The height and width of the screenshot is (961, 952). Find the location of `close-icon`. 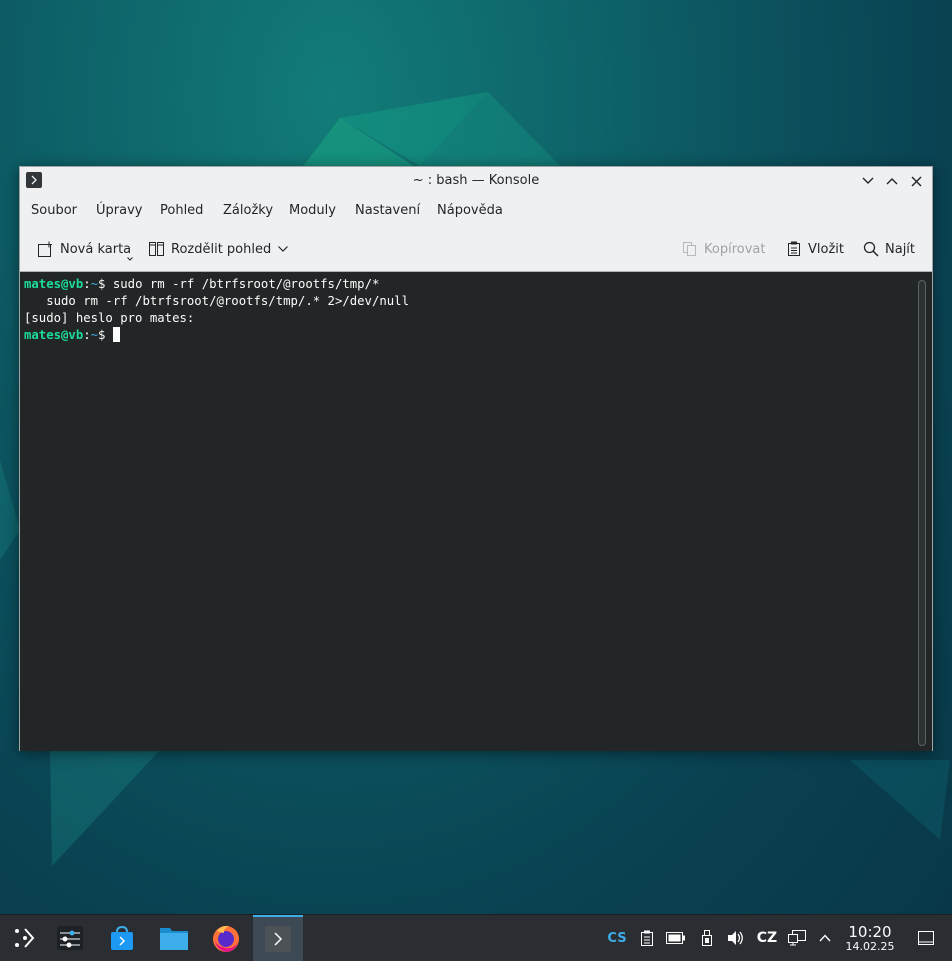

close-icon is located at coordinates (916, 181).